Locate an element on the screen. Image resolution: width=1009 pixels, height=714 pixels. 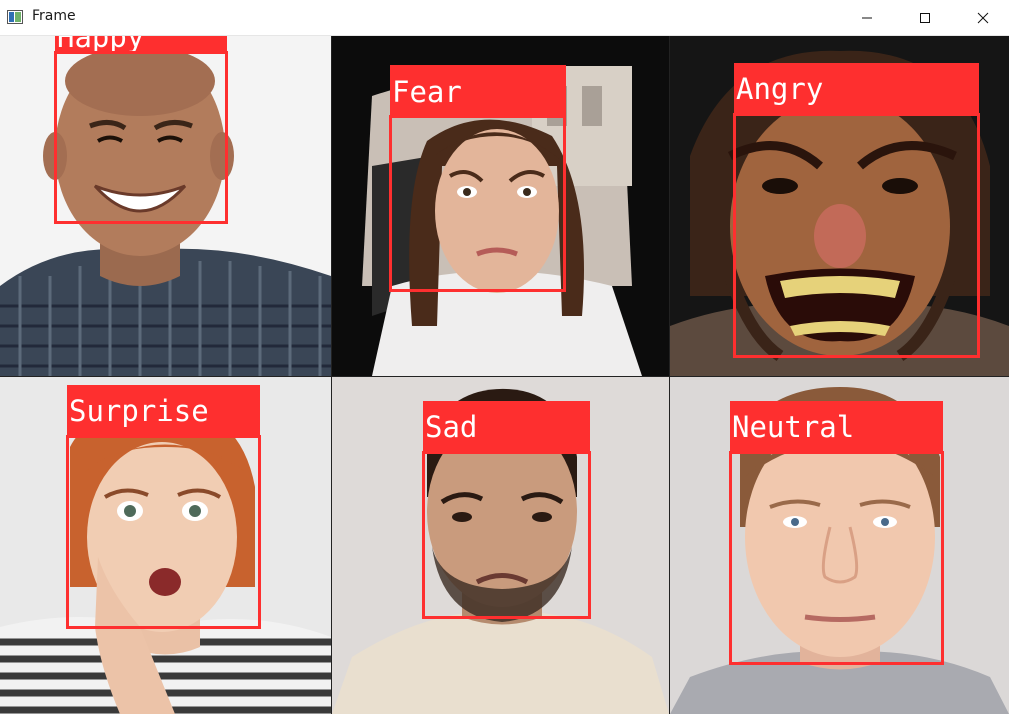
emotion-label-fear: Fear is located at coordinates (478, 90).